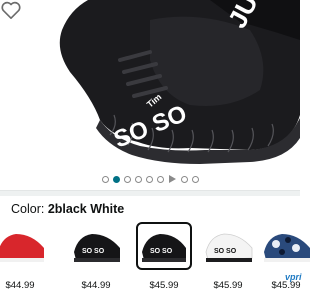  Describe the element at coordinates (28, 209) in the screenshot. I see `color-label: Color:` at that location.